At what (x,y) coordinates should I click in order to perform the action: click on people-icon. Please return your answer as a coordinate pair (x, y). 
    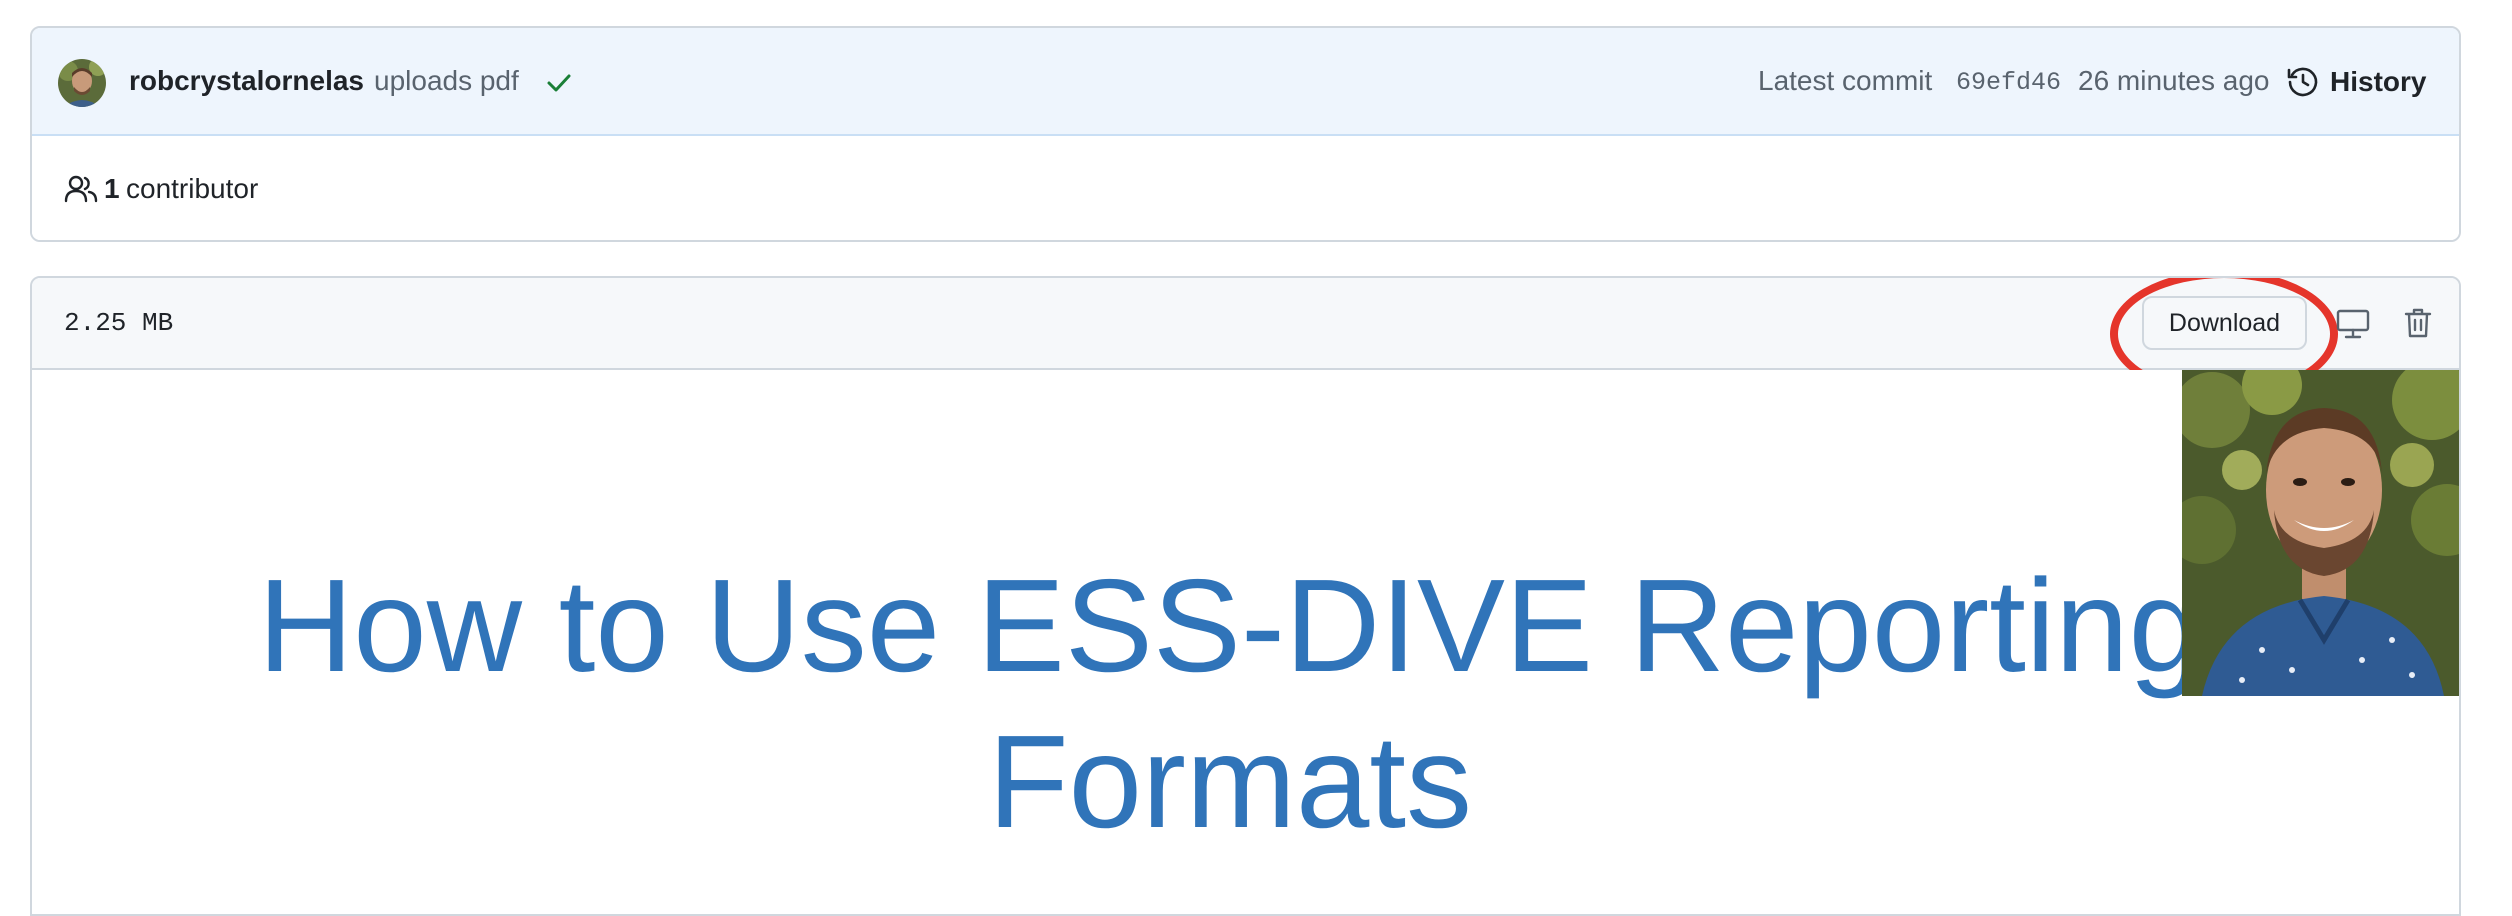
    Looking at the image, I should click on (81, 189).